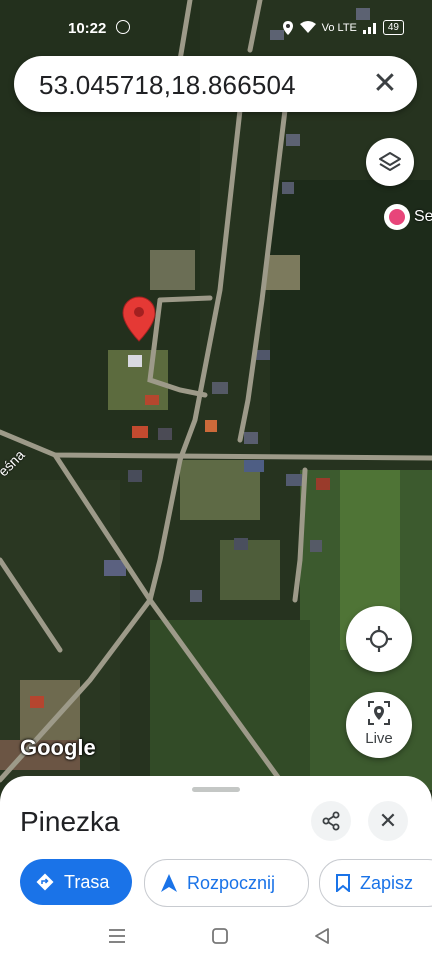  I want to click on save-button: Zapisz, so click(375, 883).